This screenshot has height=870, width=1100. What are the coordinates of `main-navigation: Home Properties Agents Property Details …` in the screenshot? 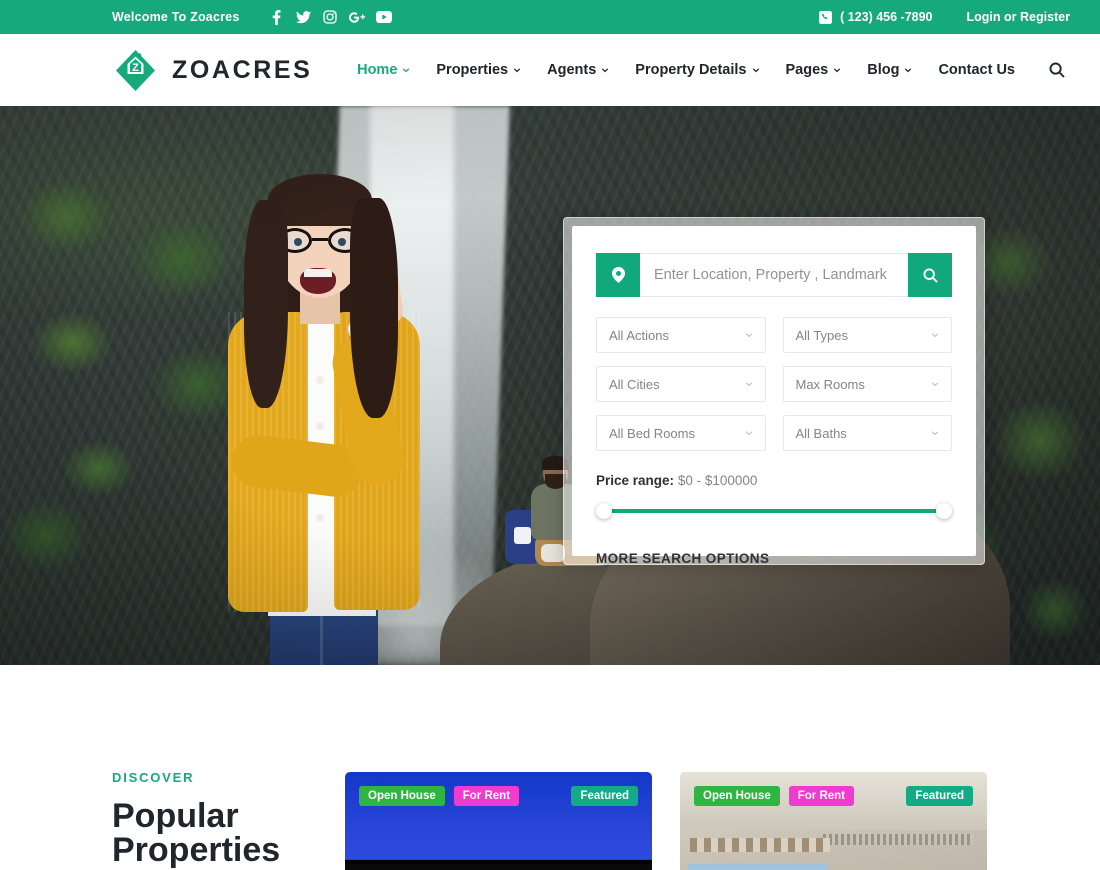 It's located at (707, 70).